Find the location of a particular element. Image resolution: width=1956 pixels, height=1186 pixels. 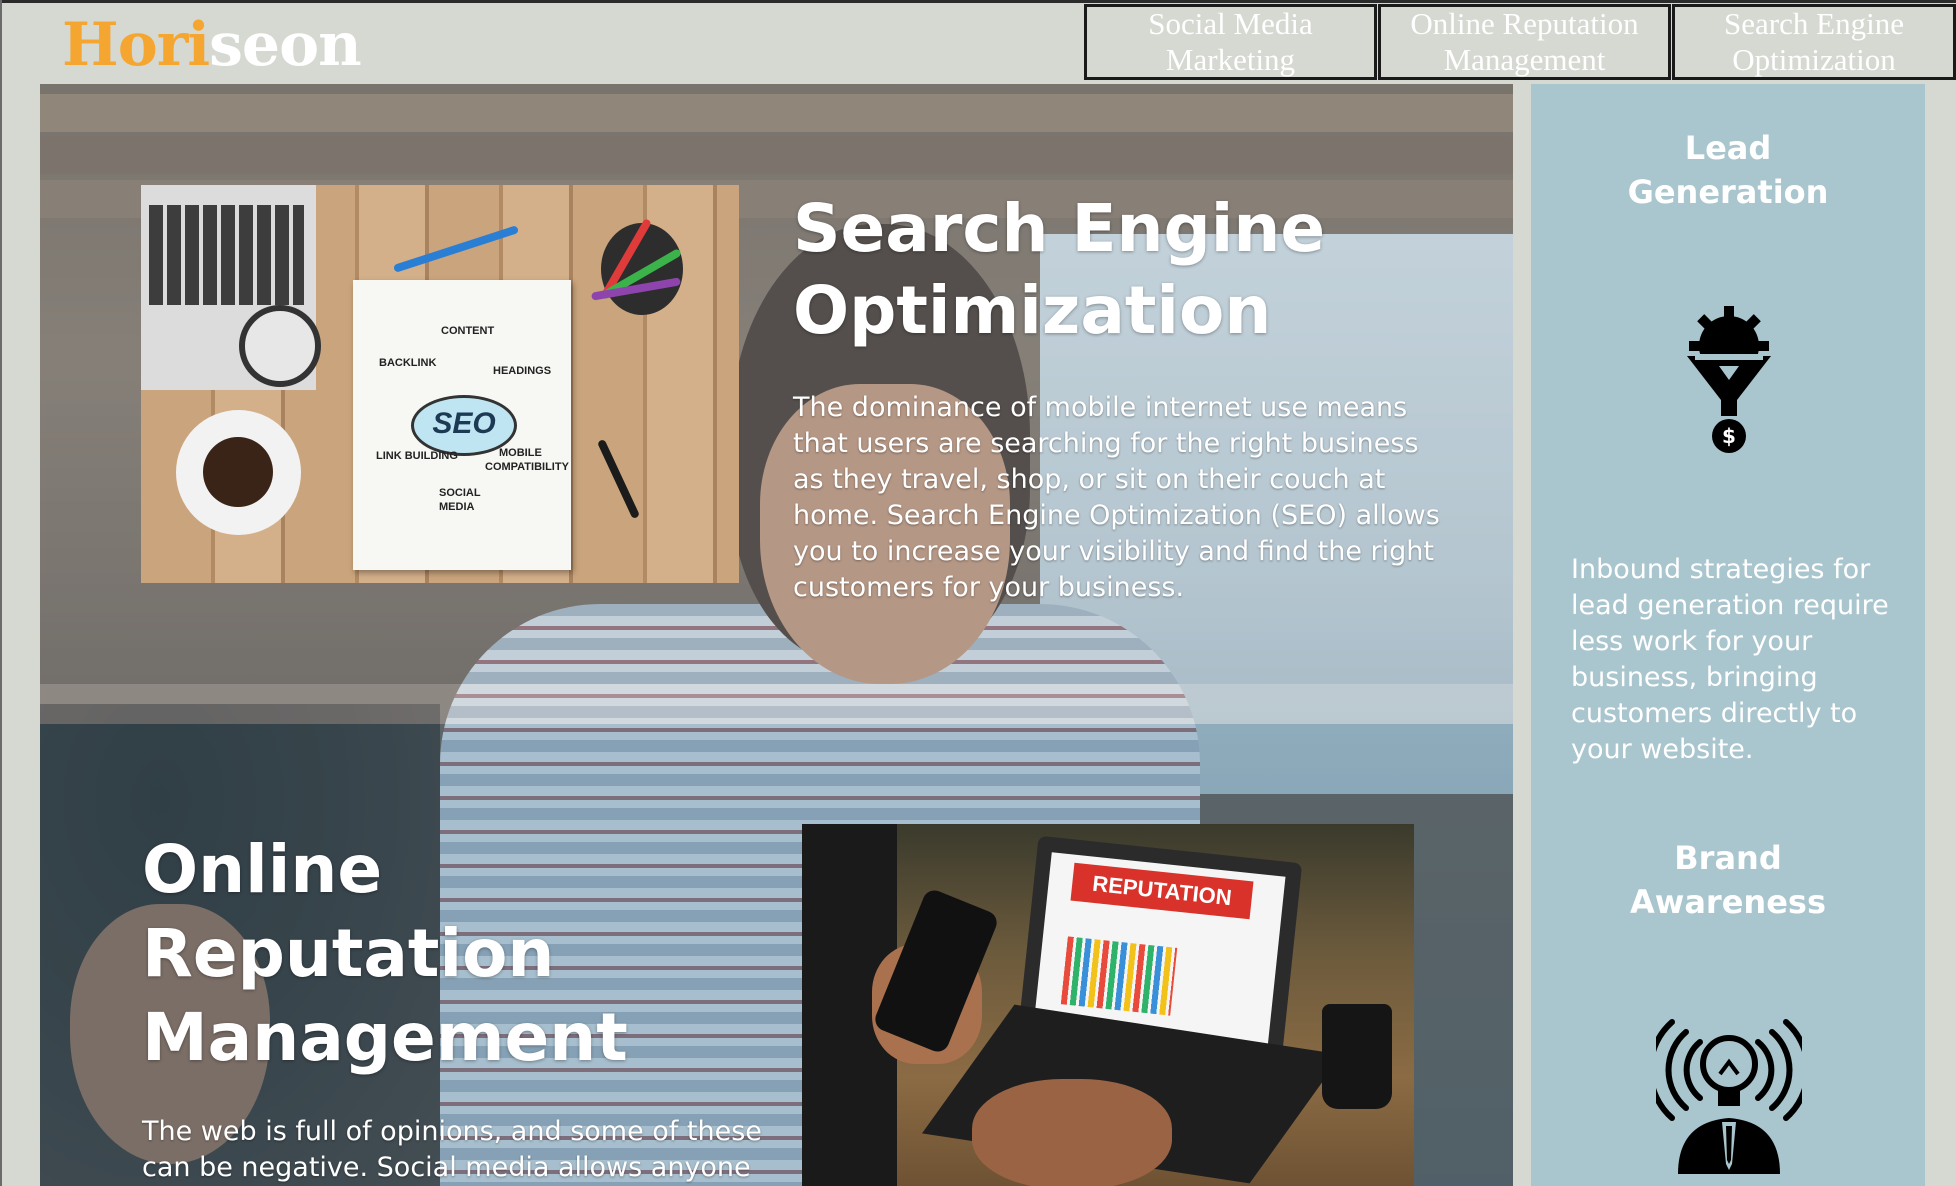

lead-generation-icon: $ is located at coordinates (1729, 379).